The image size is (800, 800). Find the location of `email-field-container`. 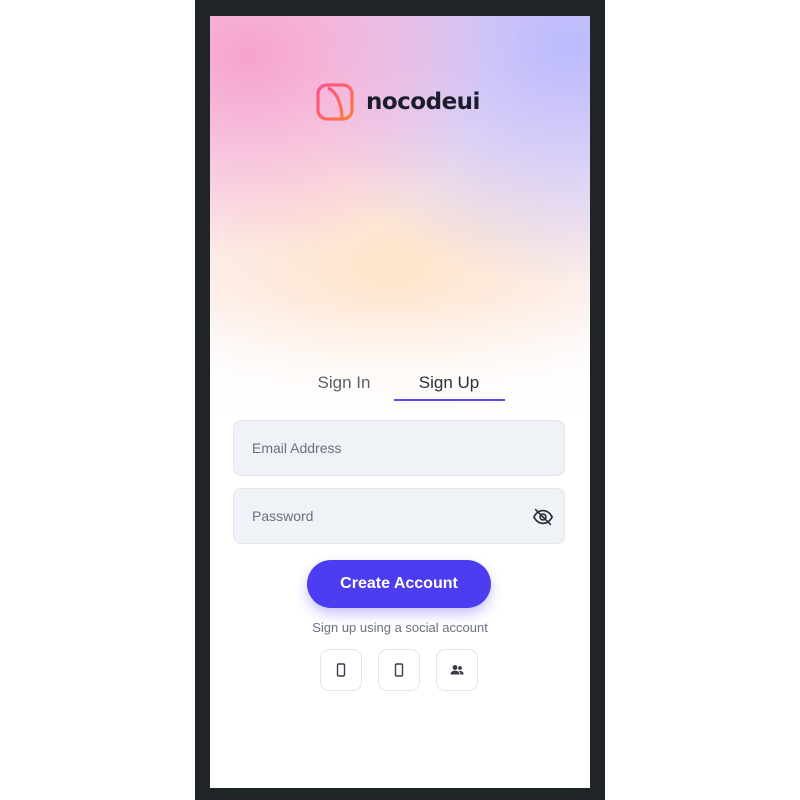

email-field-container is located at coordinates (399, 448).